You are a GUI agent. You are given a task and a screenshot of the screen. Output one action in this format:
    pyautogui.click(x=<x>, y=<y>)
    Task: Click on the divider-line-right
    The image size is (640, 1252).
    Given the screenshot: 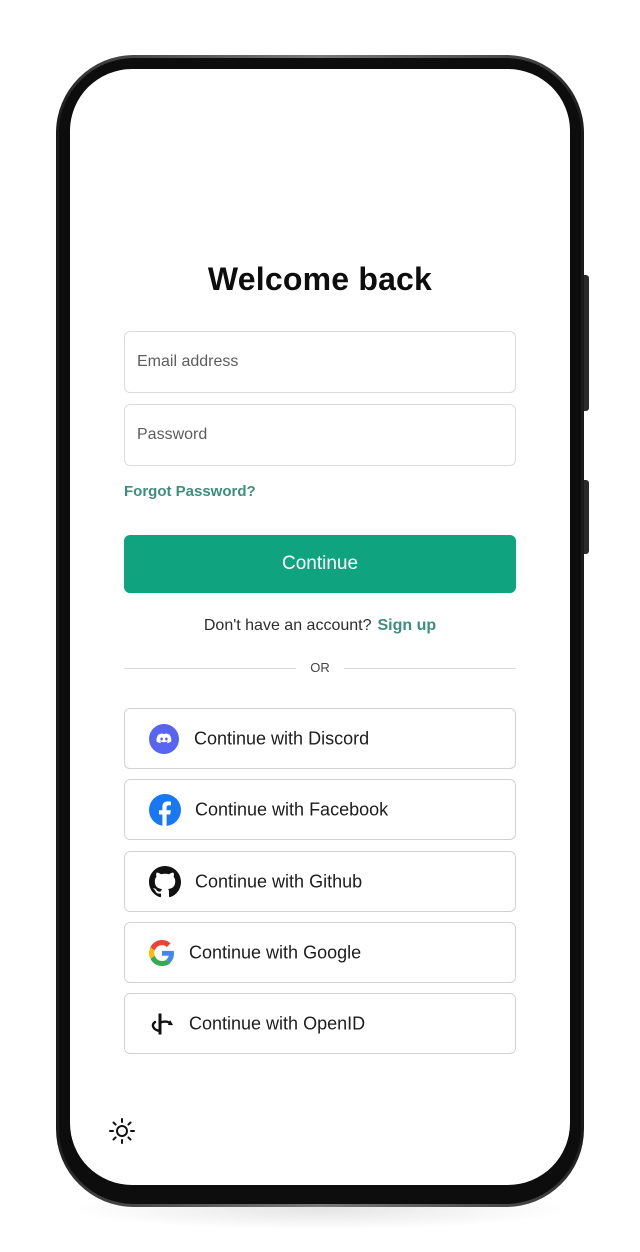 What is the action you would take?
    pyautogui.click(x=430, y=668)
    